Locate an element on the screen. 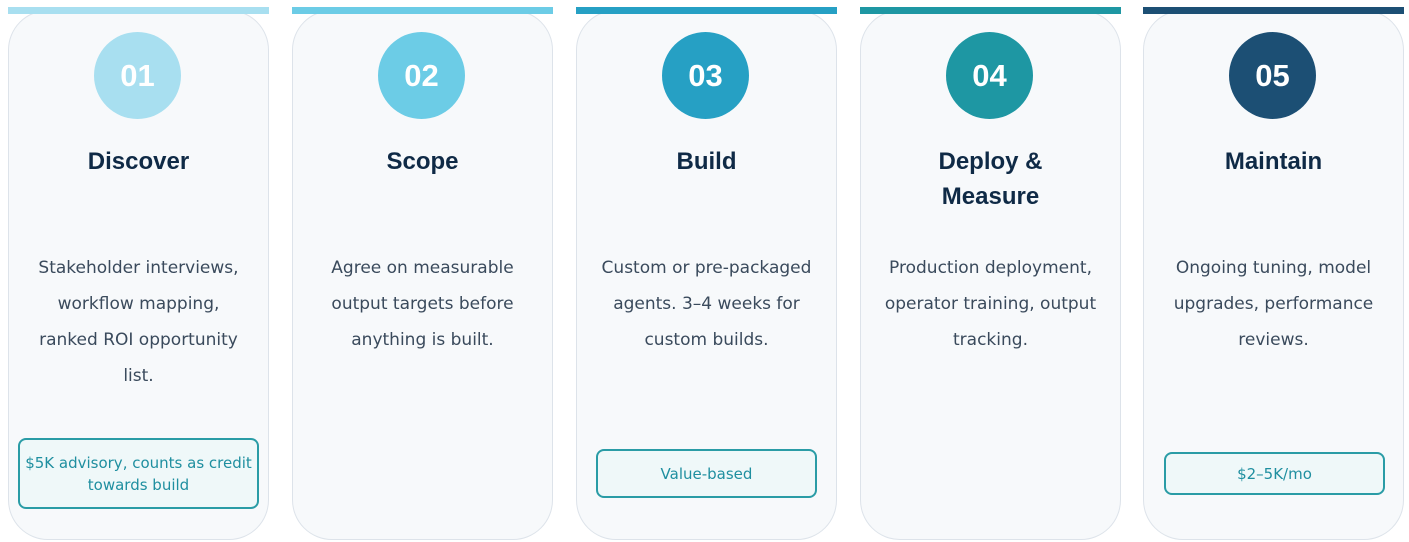  step-number-circle: 05 is located at coordinates (1272, 75).